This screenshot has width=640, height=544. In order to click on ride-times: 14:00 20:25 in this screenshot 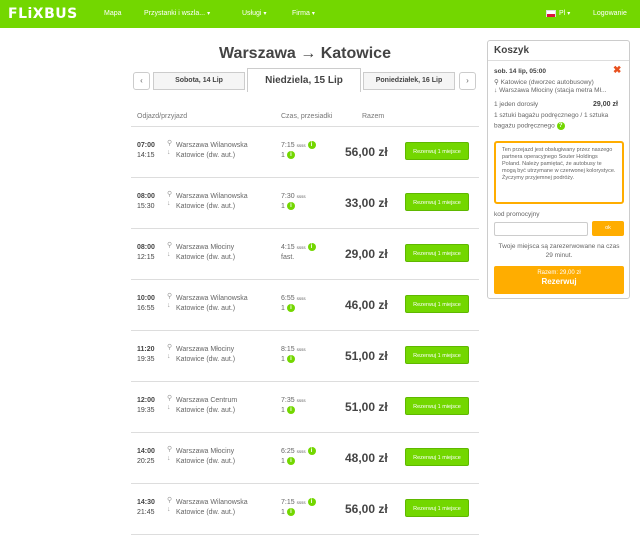, I will do `click(146, 457)`.